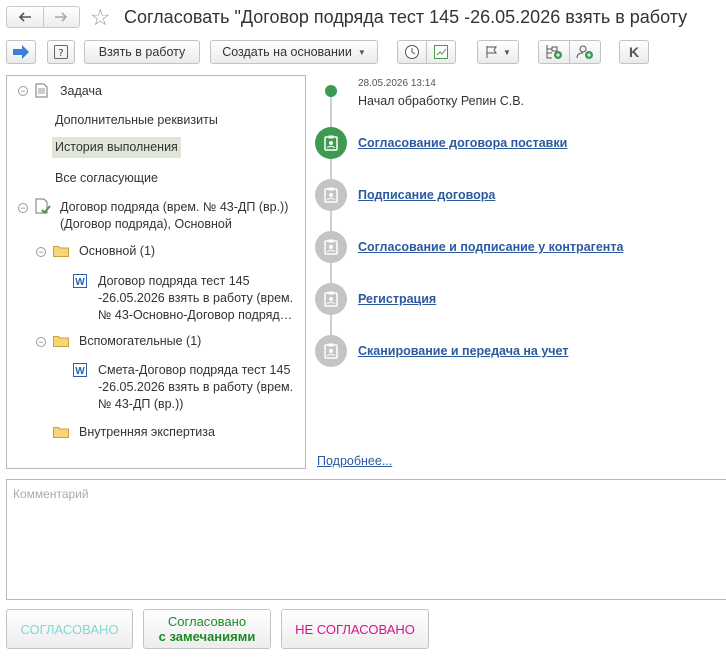 This screenshot has height=662, width=726. Describe the element at coordinates (140, 341) in the screenshot. I see `tree-item-aux-folder: Вспомогательные (1)` at that location.